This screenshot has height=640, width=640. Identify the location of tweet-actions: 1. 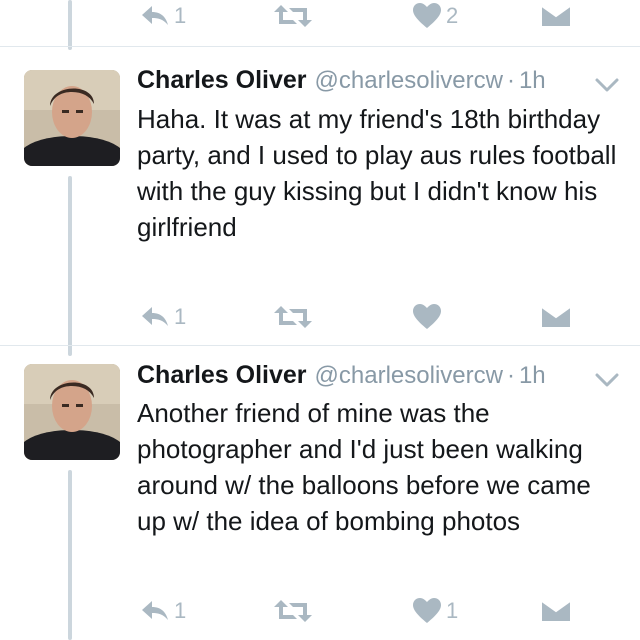
(320, 317).